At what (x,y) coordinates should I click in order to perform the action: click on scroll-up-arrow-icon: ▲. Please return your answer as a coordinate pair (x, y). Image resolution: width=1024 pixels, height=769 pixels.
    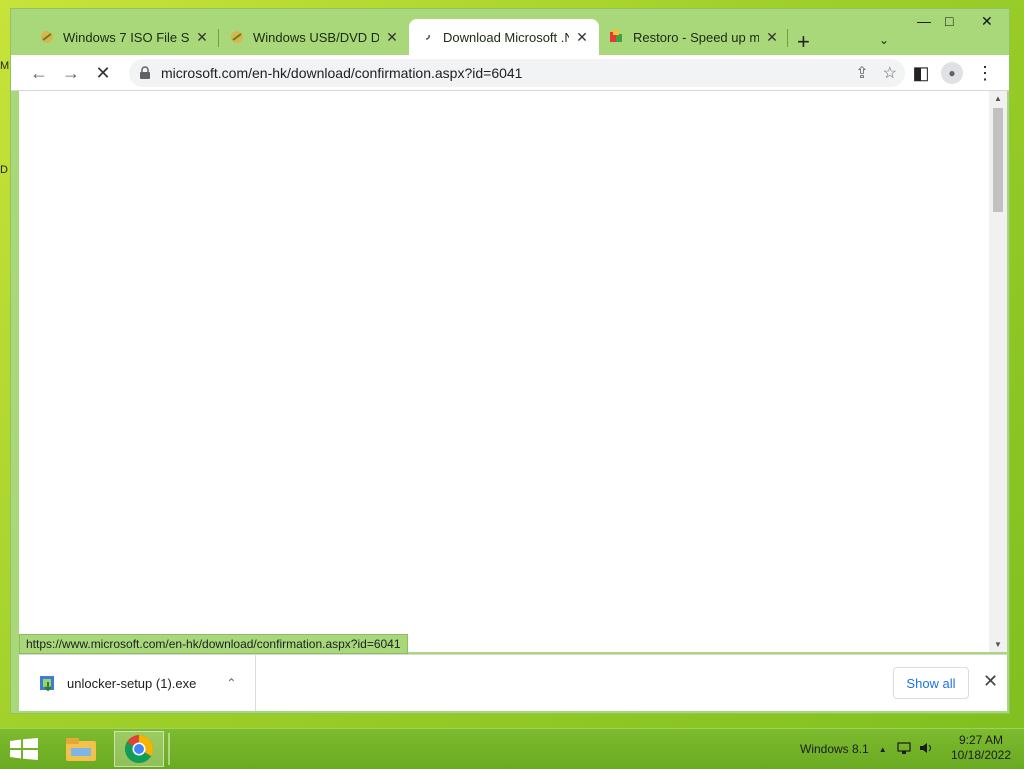
    Looking at the image, I should click on (998, 98).